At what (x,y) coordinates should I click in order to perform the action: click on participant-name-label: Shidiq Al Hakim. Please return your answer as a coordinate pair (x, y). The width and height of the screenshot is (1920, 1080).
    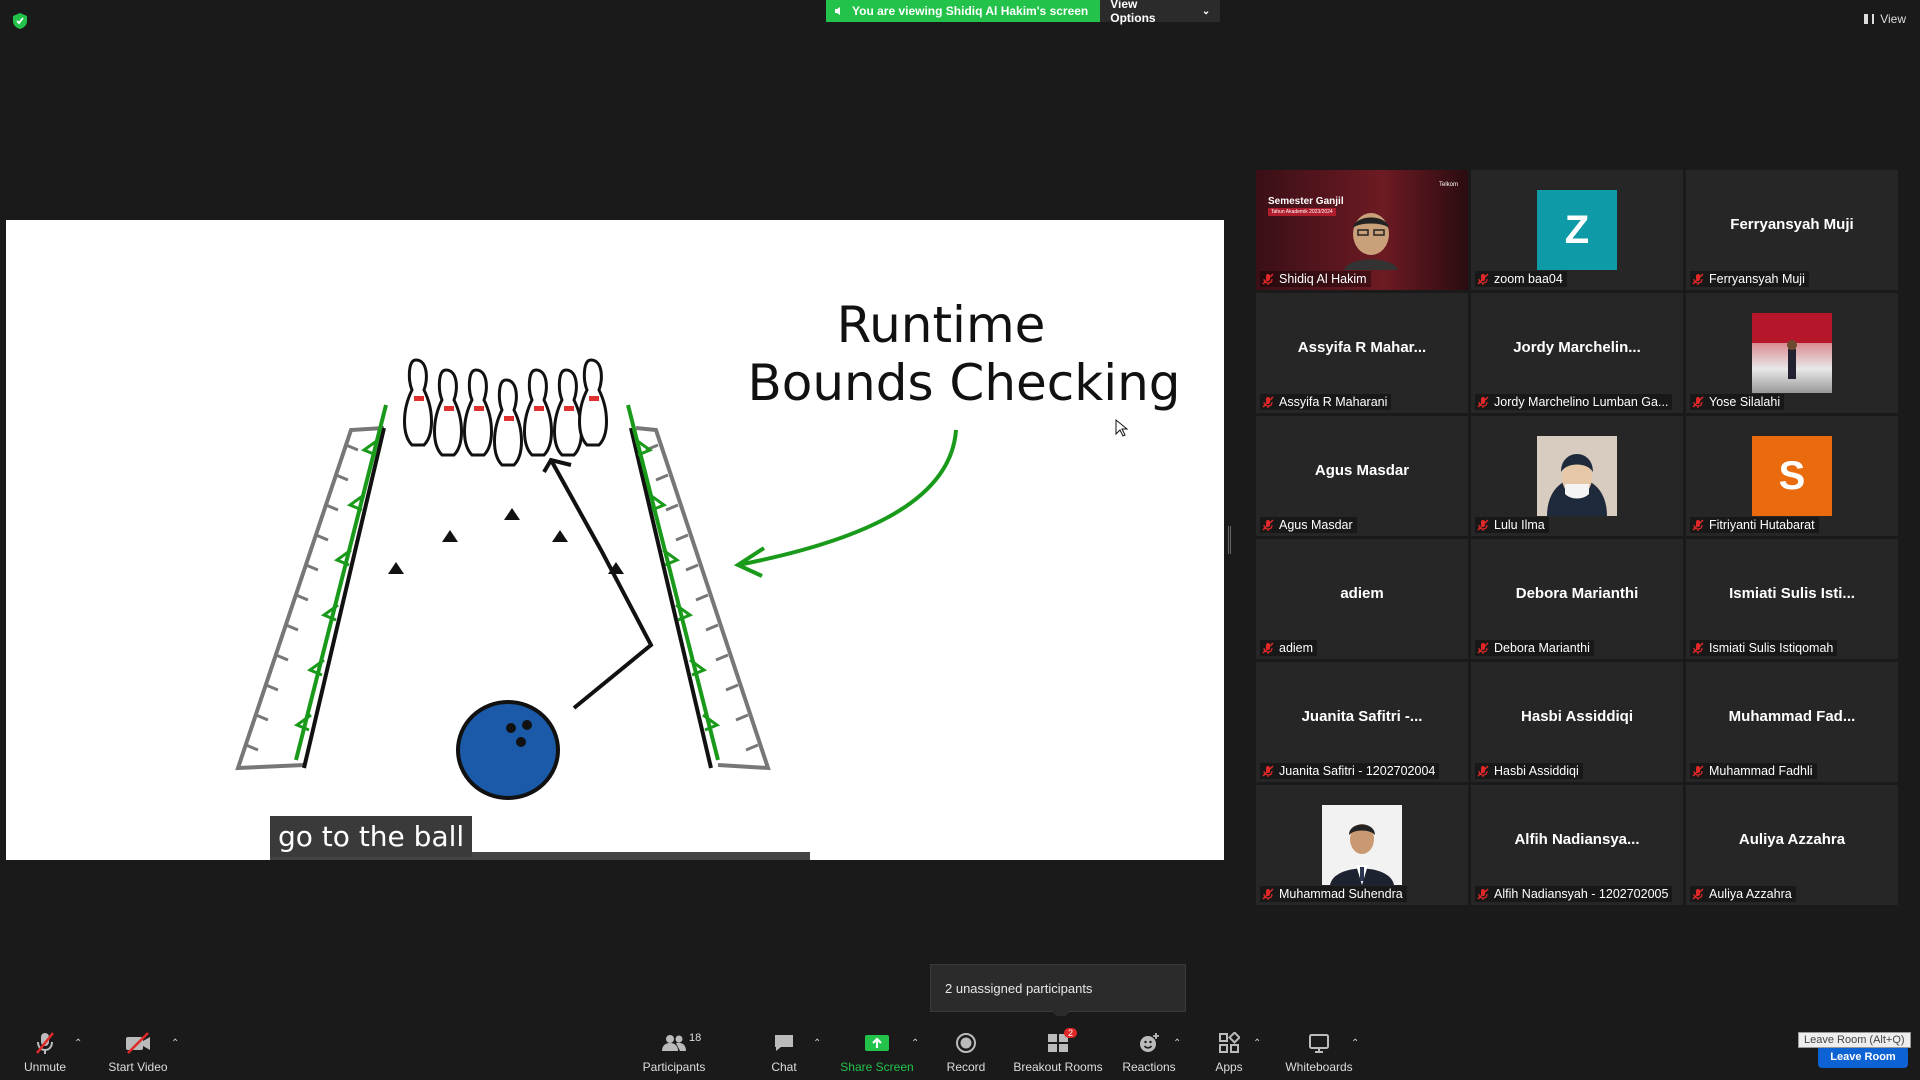
    Looking at the image, I should click on (1315, 279).